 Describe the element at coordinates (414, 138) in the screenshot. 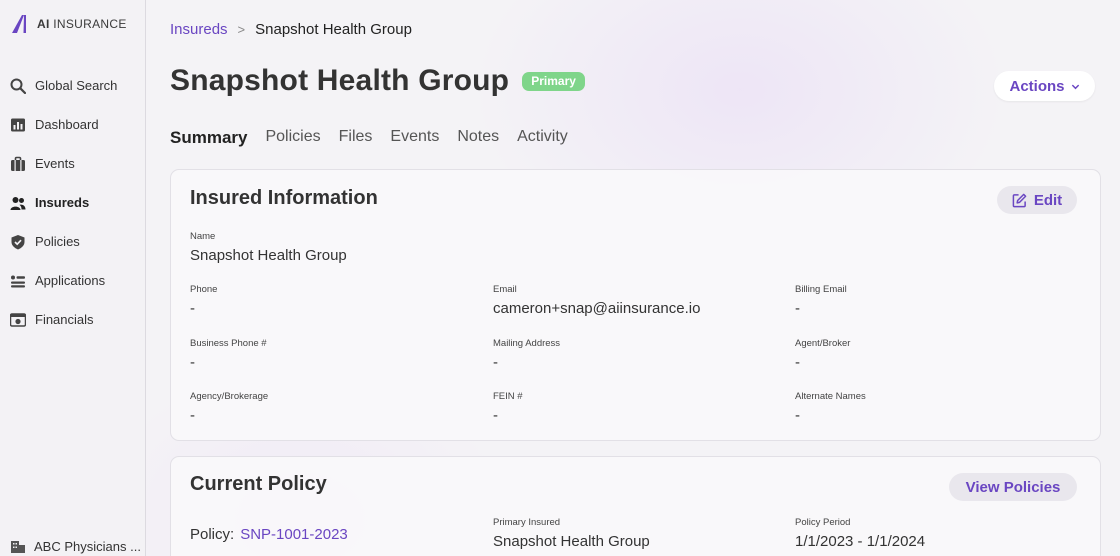

I see `tab-events: Events` at that location.